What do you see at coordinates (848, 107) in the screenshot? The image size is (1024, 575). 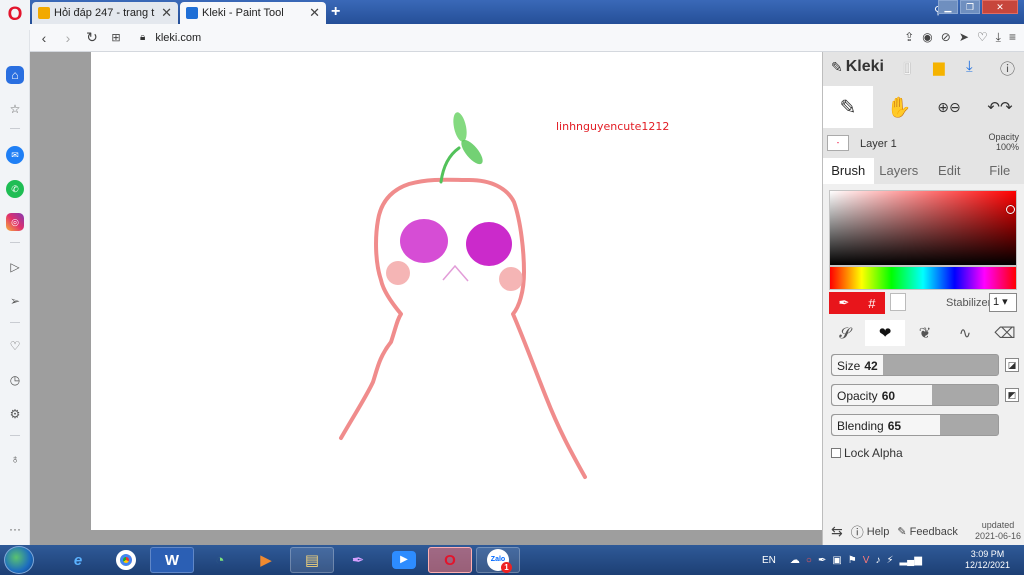 I see `brush-tool-icon: ✎` at bounding box center [848, 107].